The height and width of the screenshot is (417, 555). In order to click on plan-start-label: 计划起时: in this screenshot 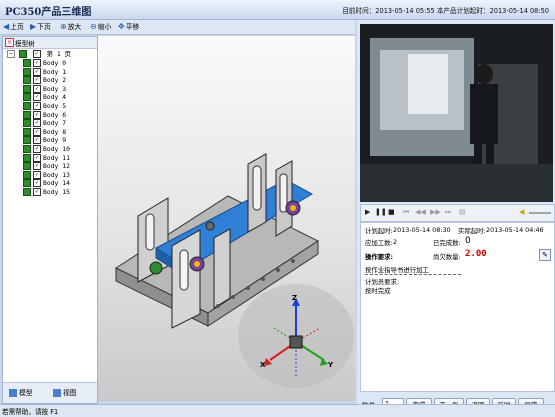, I will do `click(379, 231)`.